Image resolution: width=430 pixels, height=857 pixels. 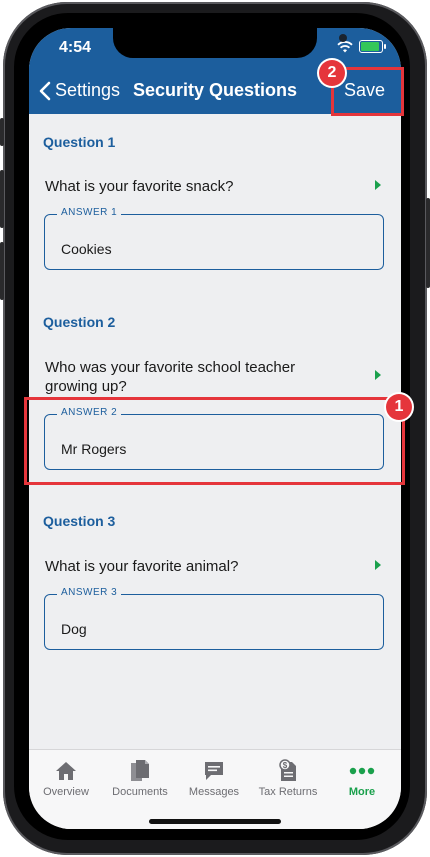 What do you see at coordinates (288, 792) in the screenshot?
I see `tab-tax-returns-label: Tax Returns` at bounding box center [288, 792].